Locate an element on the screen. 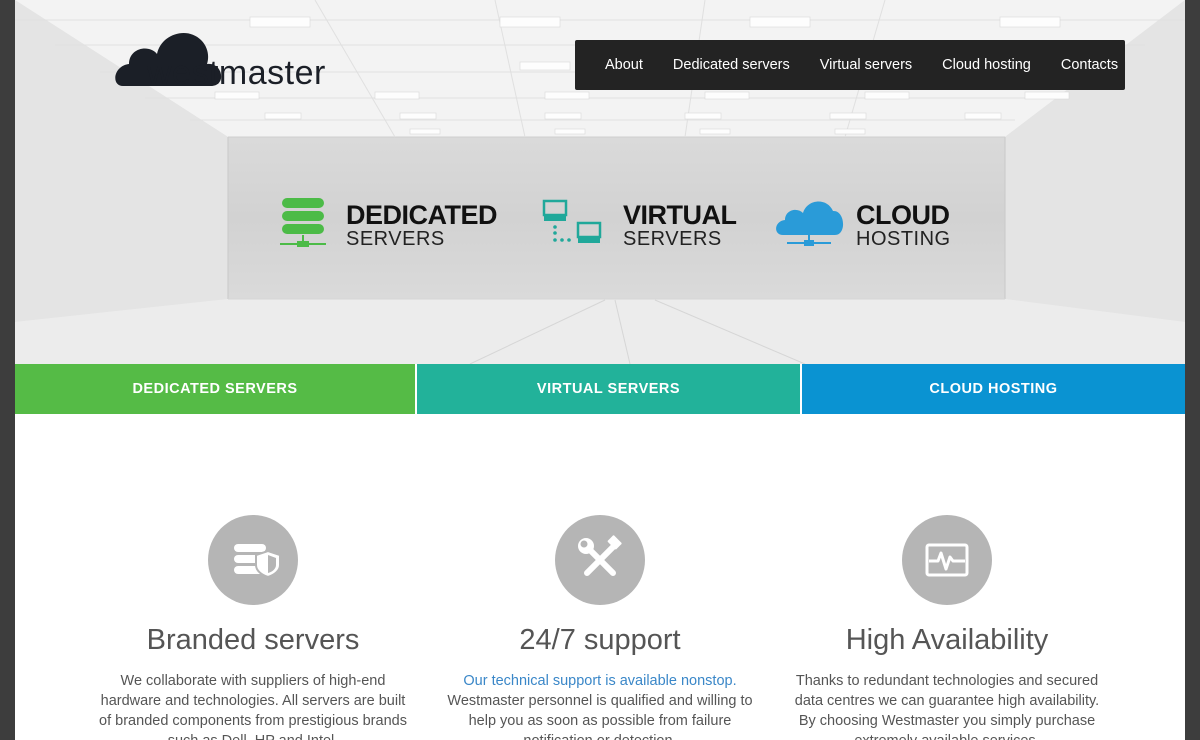 The height and width of the screenshot is (740, 1200). product-subtitle: HOSTING is located at coordinates (903, 239).